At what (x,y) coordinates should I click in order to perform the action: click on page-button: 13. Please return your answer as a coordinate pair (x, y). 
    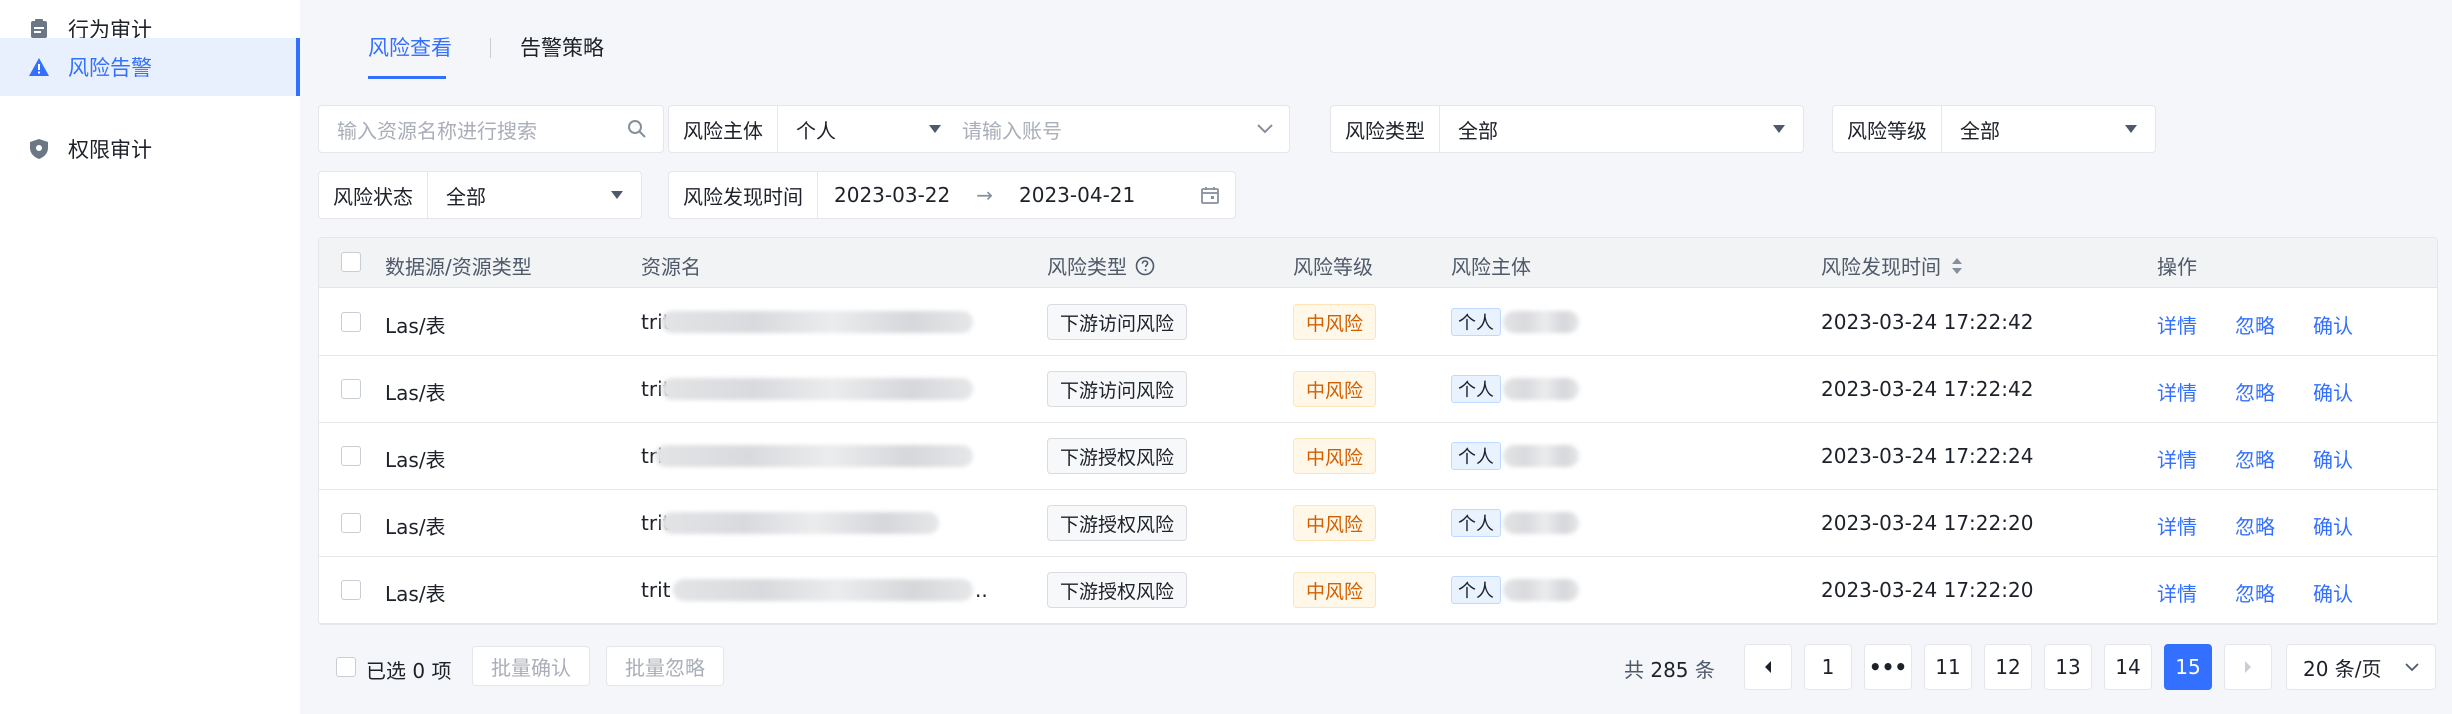
    Looking at the image, I should click on (2068, 667).